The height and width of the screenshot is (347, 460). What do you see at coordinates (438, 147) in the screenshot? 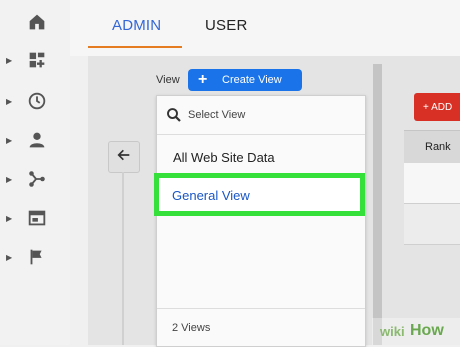
I see `rank-header-label: Rank` at bounding box center [438, 147].